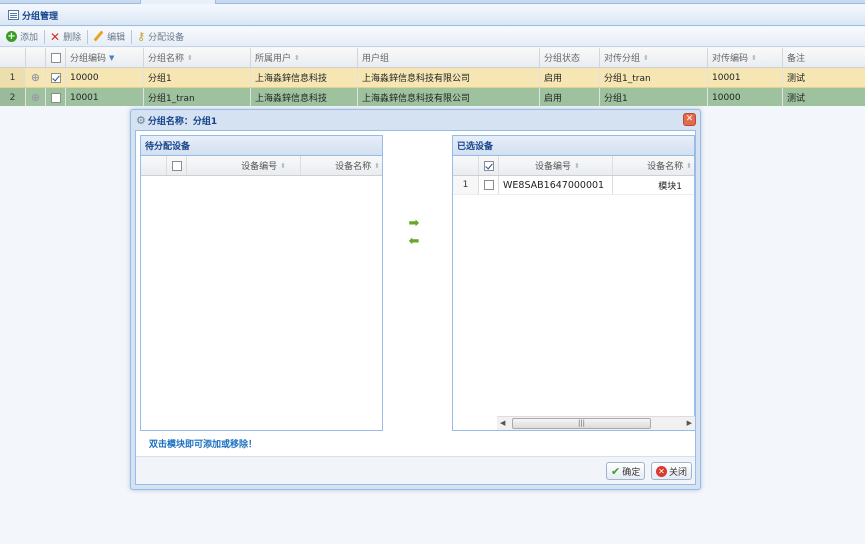 This screenshot has width=865, height=544. What do you see at coordinates (166, 38) in the screenshot?
I see `assign-label: 分配设备` at bounding box center [166, 38].